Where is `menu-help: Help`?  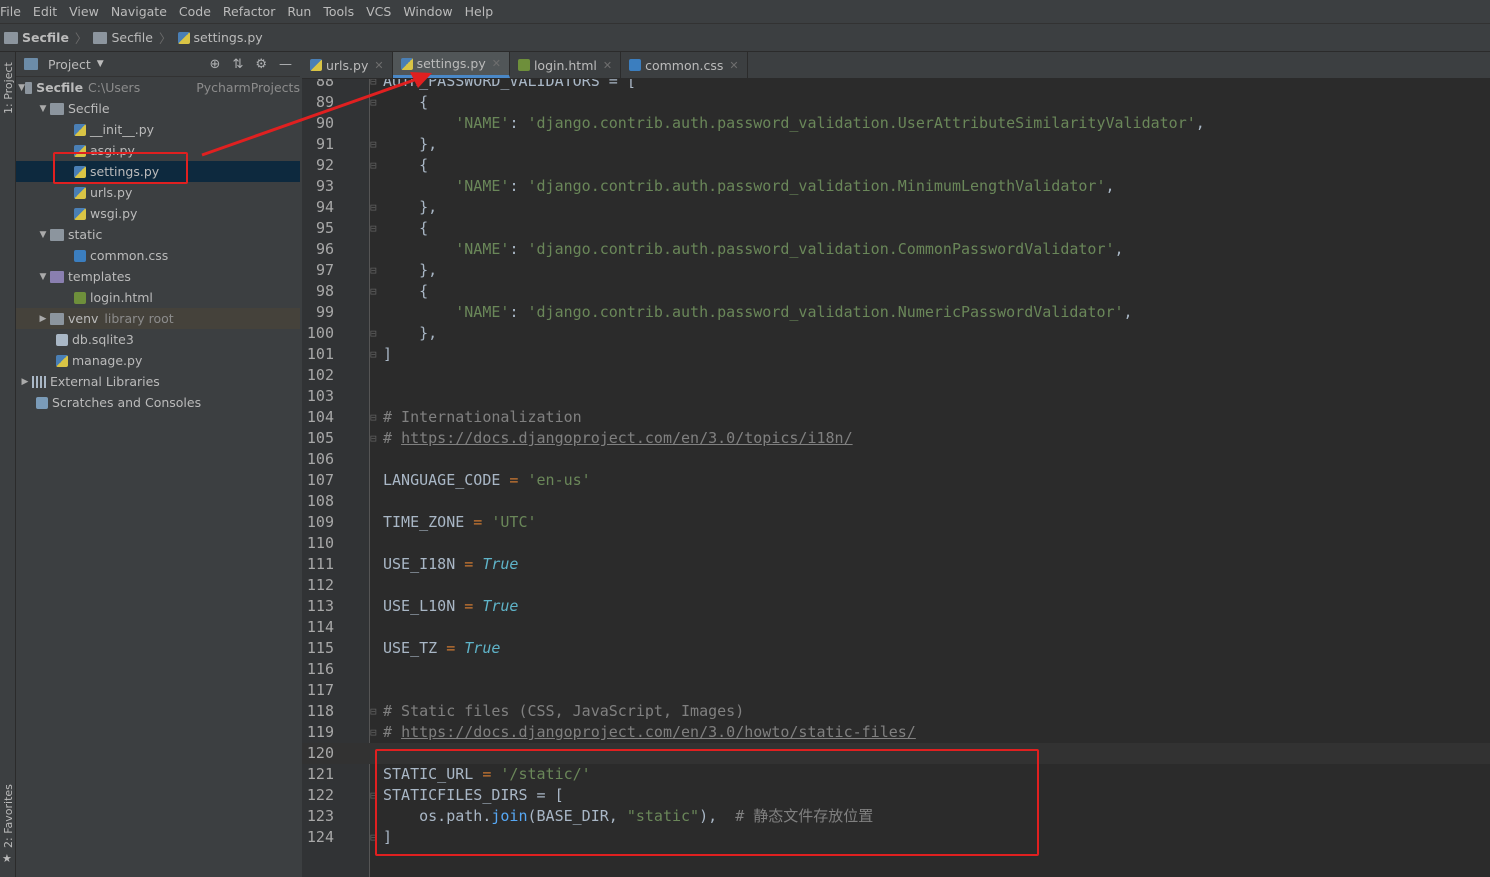 menu-help: Help is located at coordinates (479, 11).